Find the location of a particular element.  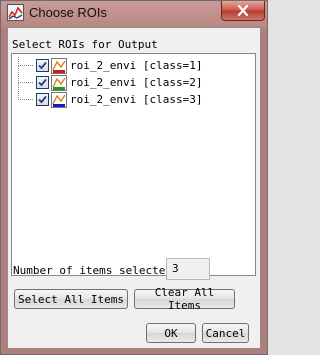

idl-app-icon is located at coordinates (15, 12).